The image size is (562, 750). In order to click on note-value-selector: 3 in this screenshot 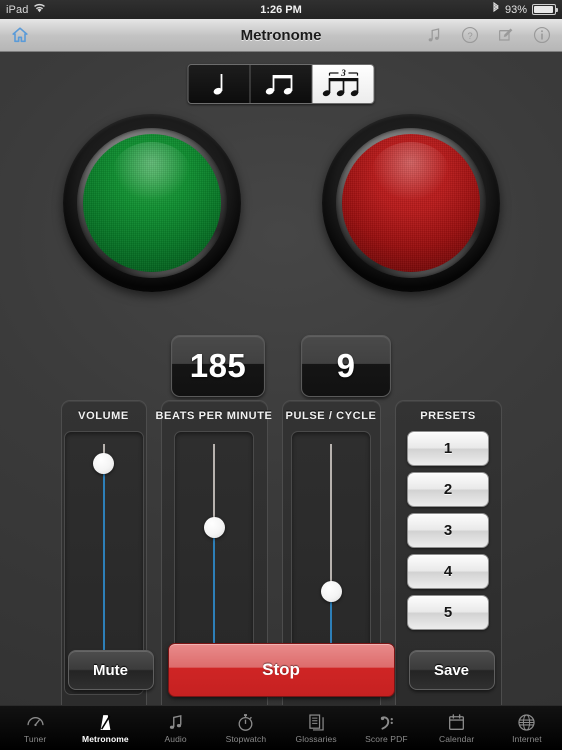, I will do `click(281, 84)`.